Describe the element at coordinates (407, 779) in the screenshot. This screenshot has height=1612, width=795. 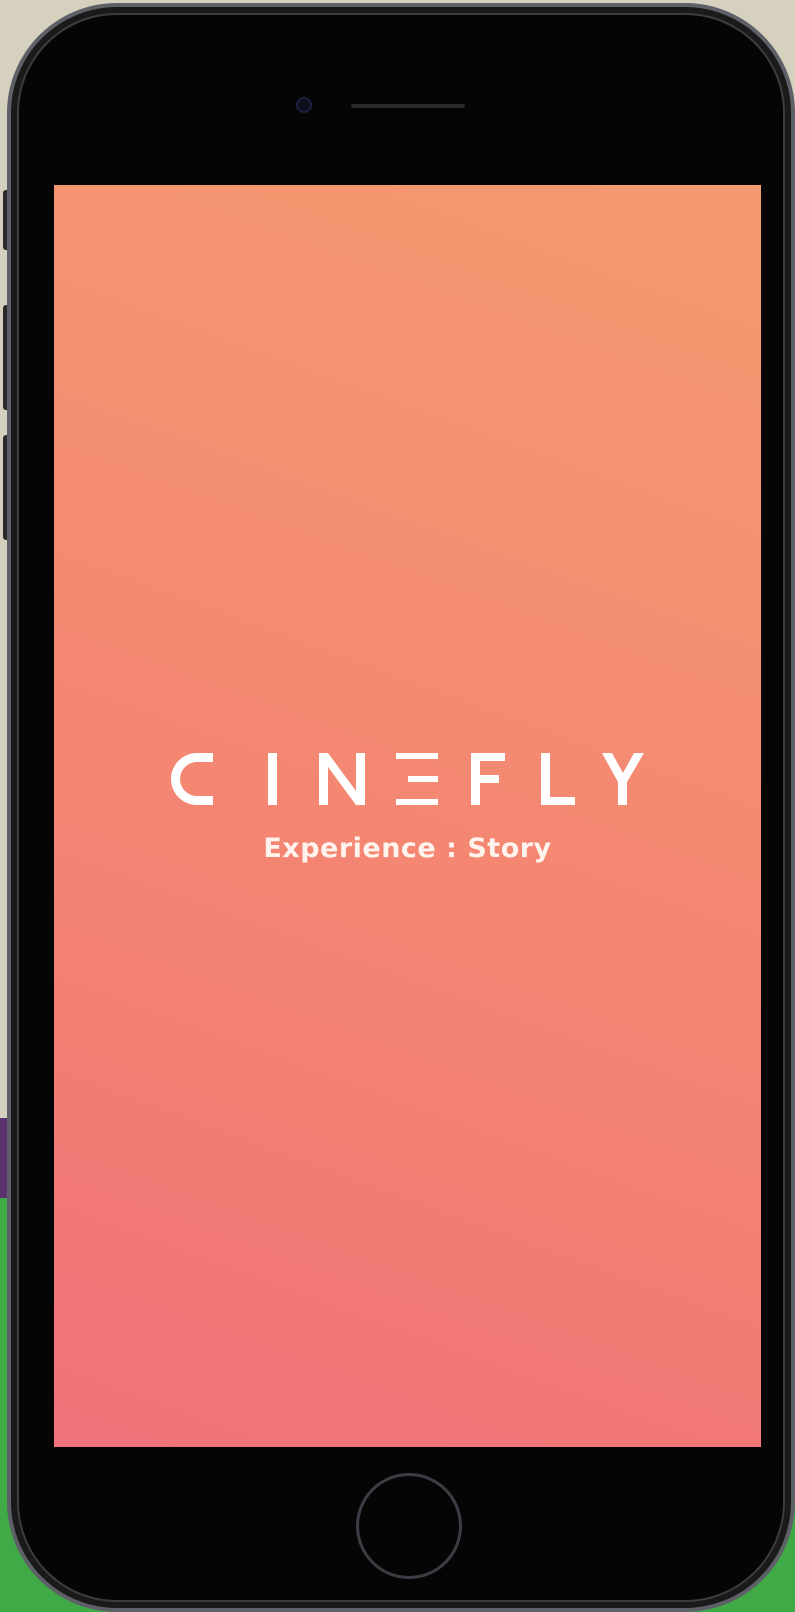
I see `cinefly-logo` at that location.